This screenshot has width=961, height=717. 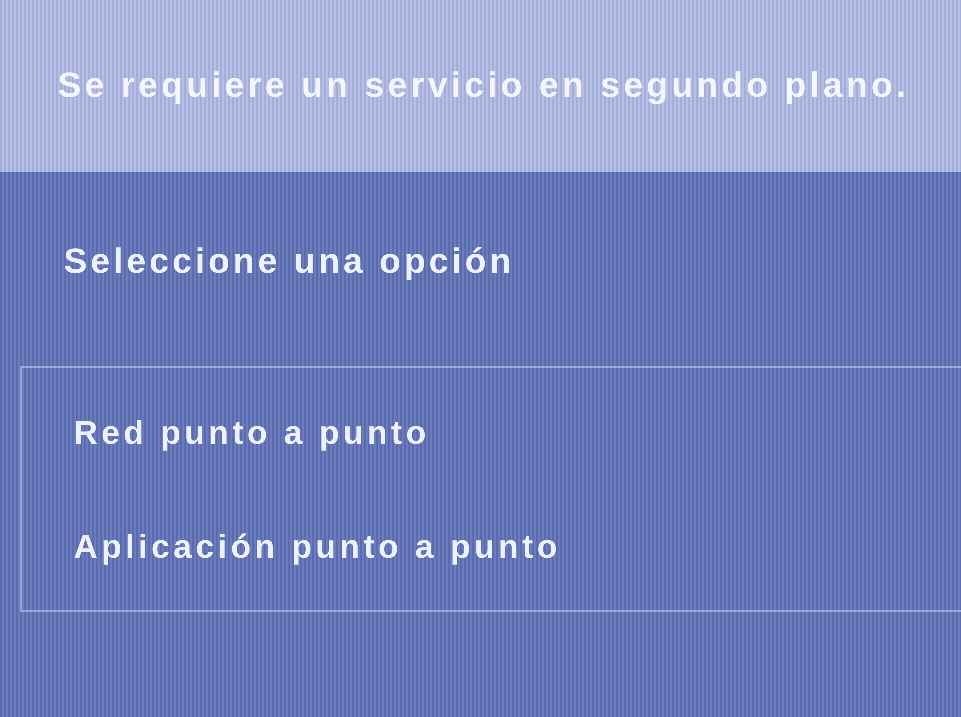 I want to click on option-item: Red punto a punto, so click(x=252, y=433).